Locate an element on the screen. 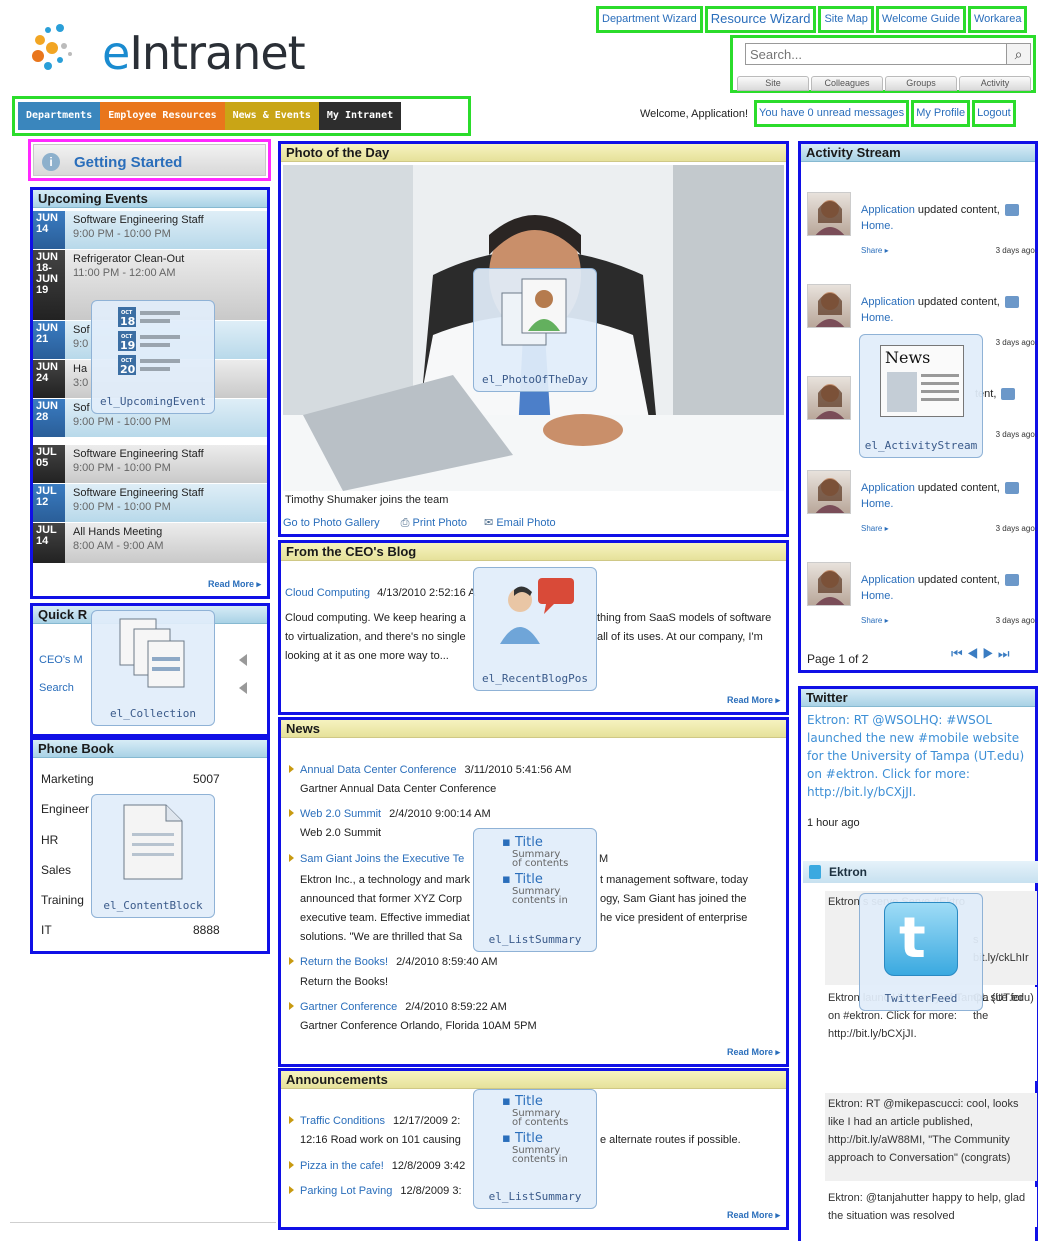 The height and width of the screenshot is (1241, 1038). activity-time: 3 days ago. is located at coordinates (1016, 250).